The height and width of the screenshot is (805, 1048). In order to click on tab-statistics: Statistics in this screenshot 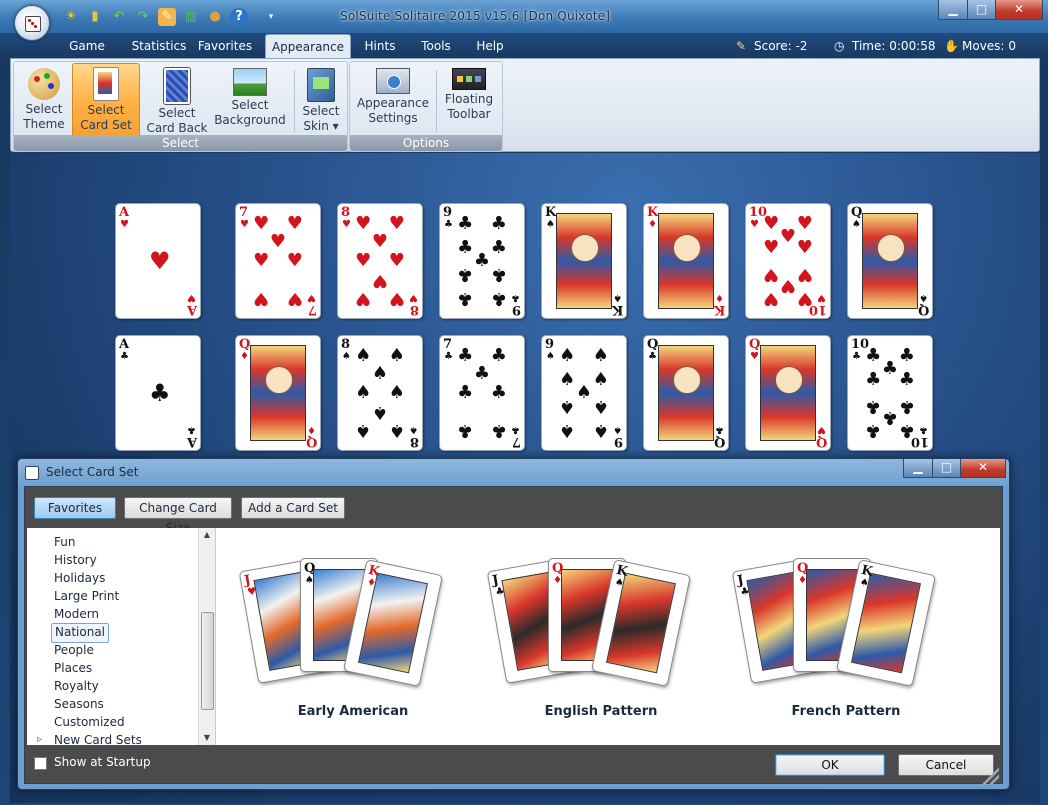, I will do `click(159, 46)`.